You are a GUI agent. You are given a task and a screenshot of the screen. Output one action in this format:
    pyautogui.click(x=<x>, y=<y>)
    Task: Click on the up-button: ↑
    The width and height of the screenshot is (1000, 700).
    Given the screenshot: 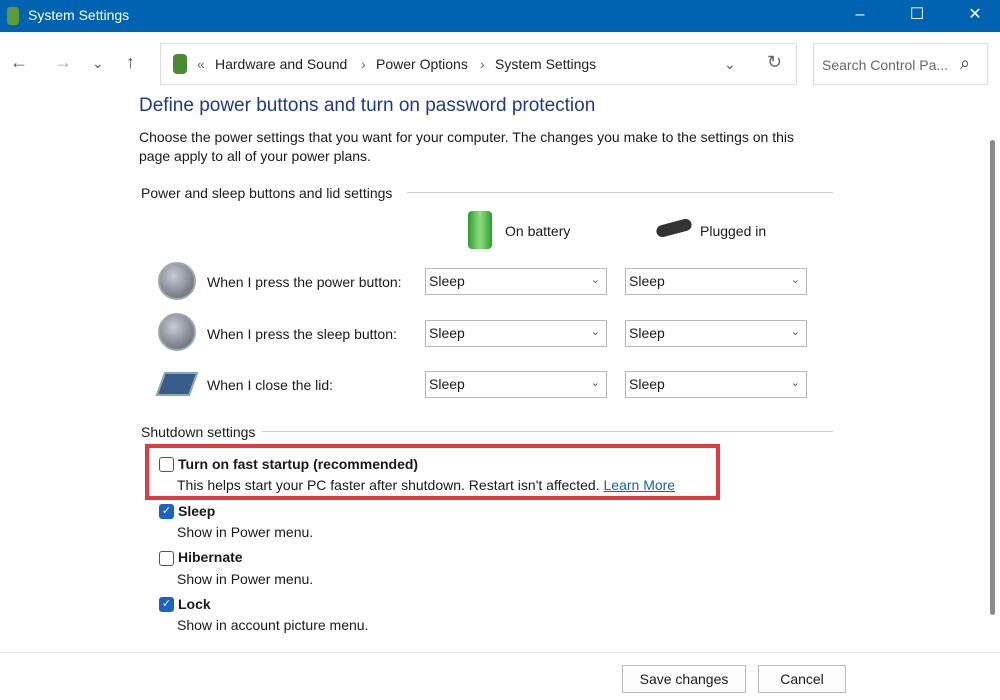 What is the action you would take?
    pyautogui.click(x=130, y=62)
    